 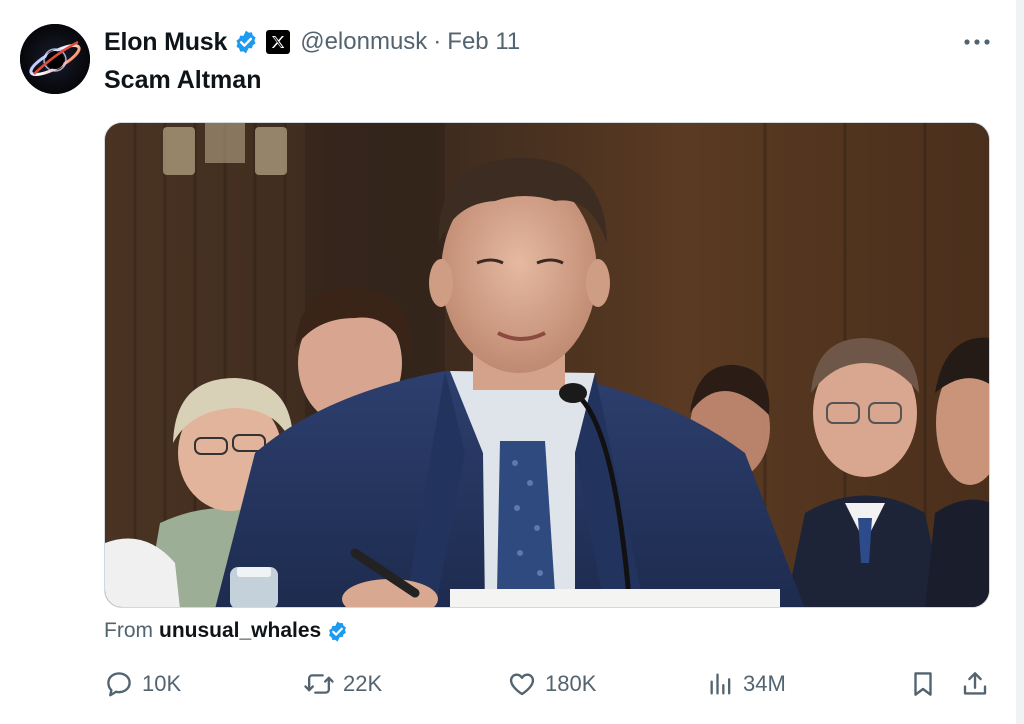 What do you see at coordinates (363, 683) in the screenshot?
I see `repost-count: 22K` at bounding box center [363, 683].